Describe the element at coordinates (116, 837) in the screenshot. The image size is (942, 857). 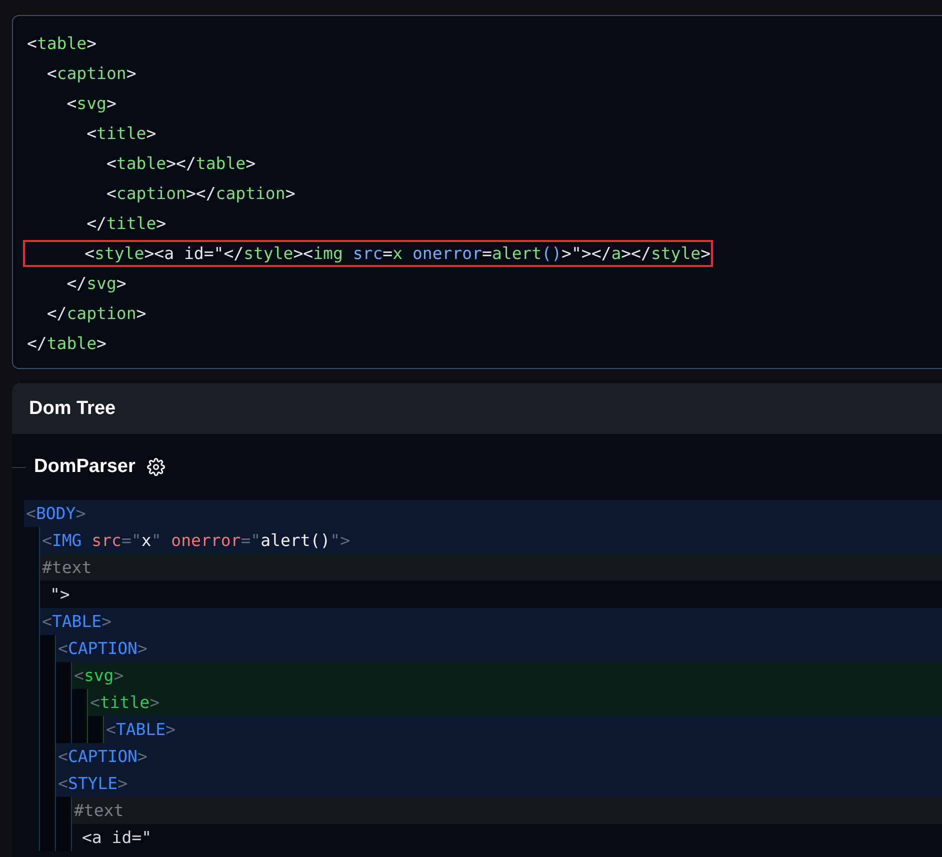
I see `text-content: <a id="` at that location.